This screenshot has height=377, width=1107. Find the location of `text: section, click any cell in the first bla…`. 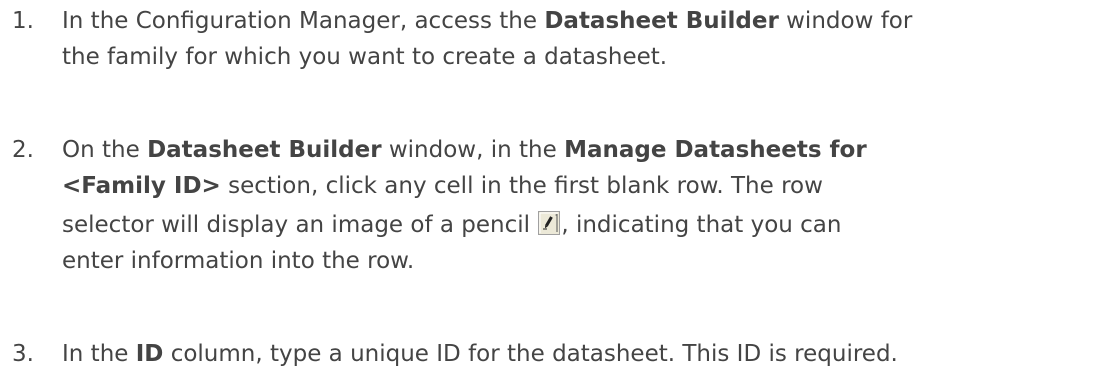

text: section, click any cell in the first bla… is located at coordinates (521, 186).